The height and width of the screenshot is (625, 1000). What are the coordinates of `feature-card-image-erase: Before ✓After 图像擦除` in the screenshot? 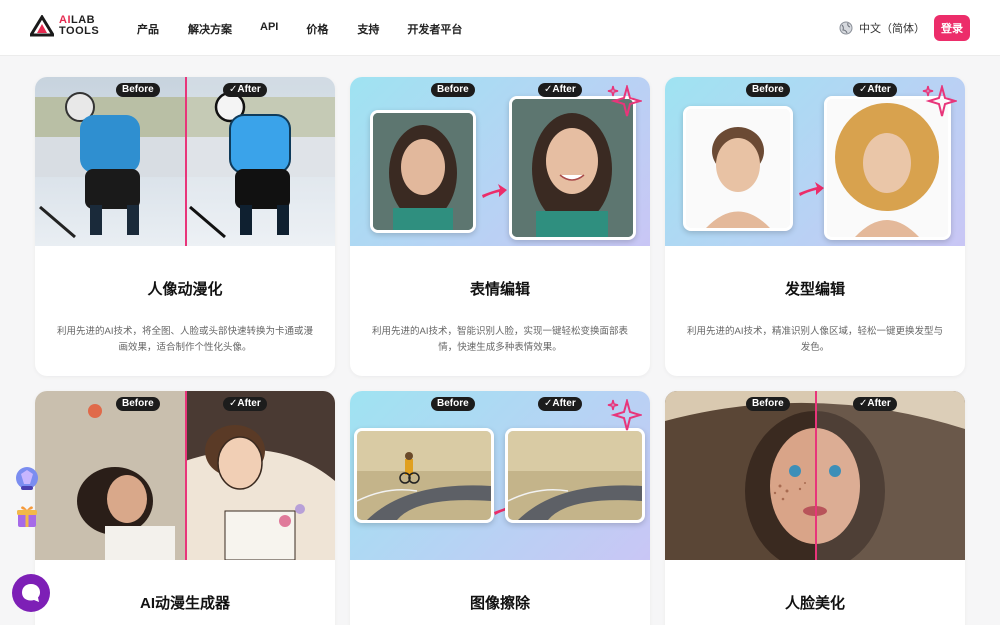 It's located at (500, 508).